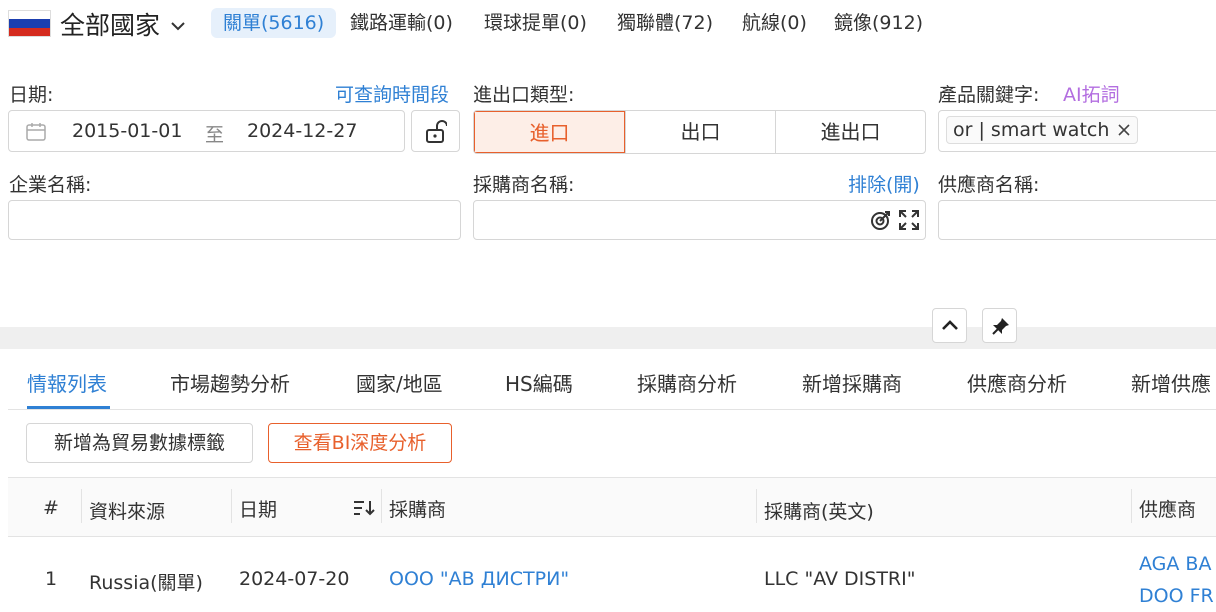 The height and width of the screenshot is (612, 1216). I want to click on row-buyer-en: LLC "AV DISTRI", so click(840, 579).